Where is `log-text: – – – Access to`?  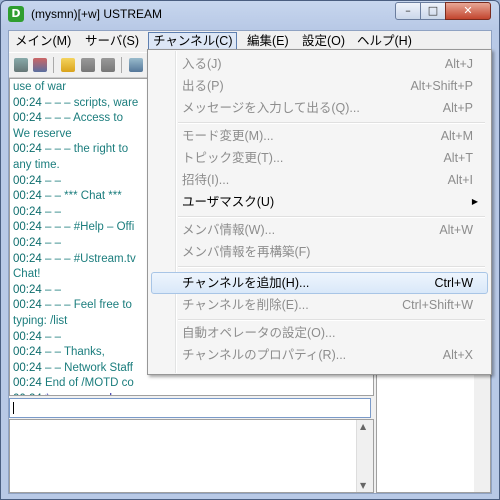 log-text: – – – Access to is located at coordinates (82, 118).